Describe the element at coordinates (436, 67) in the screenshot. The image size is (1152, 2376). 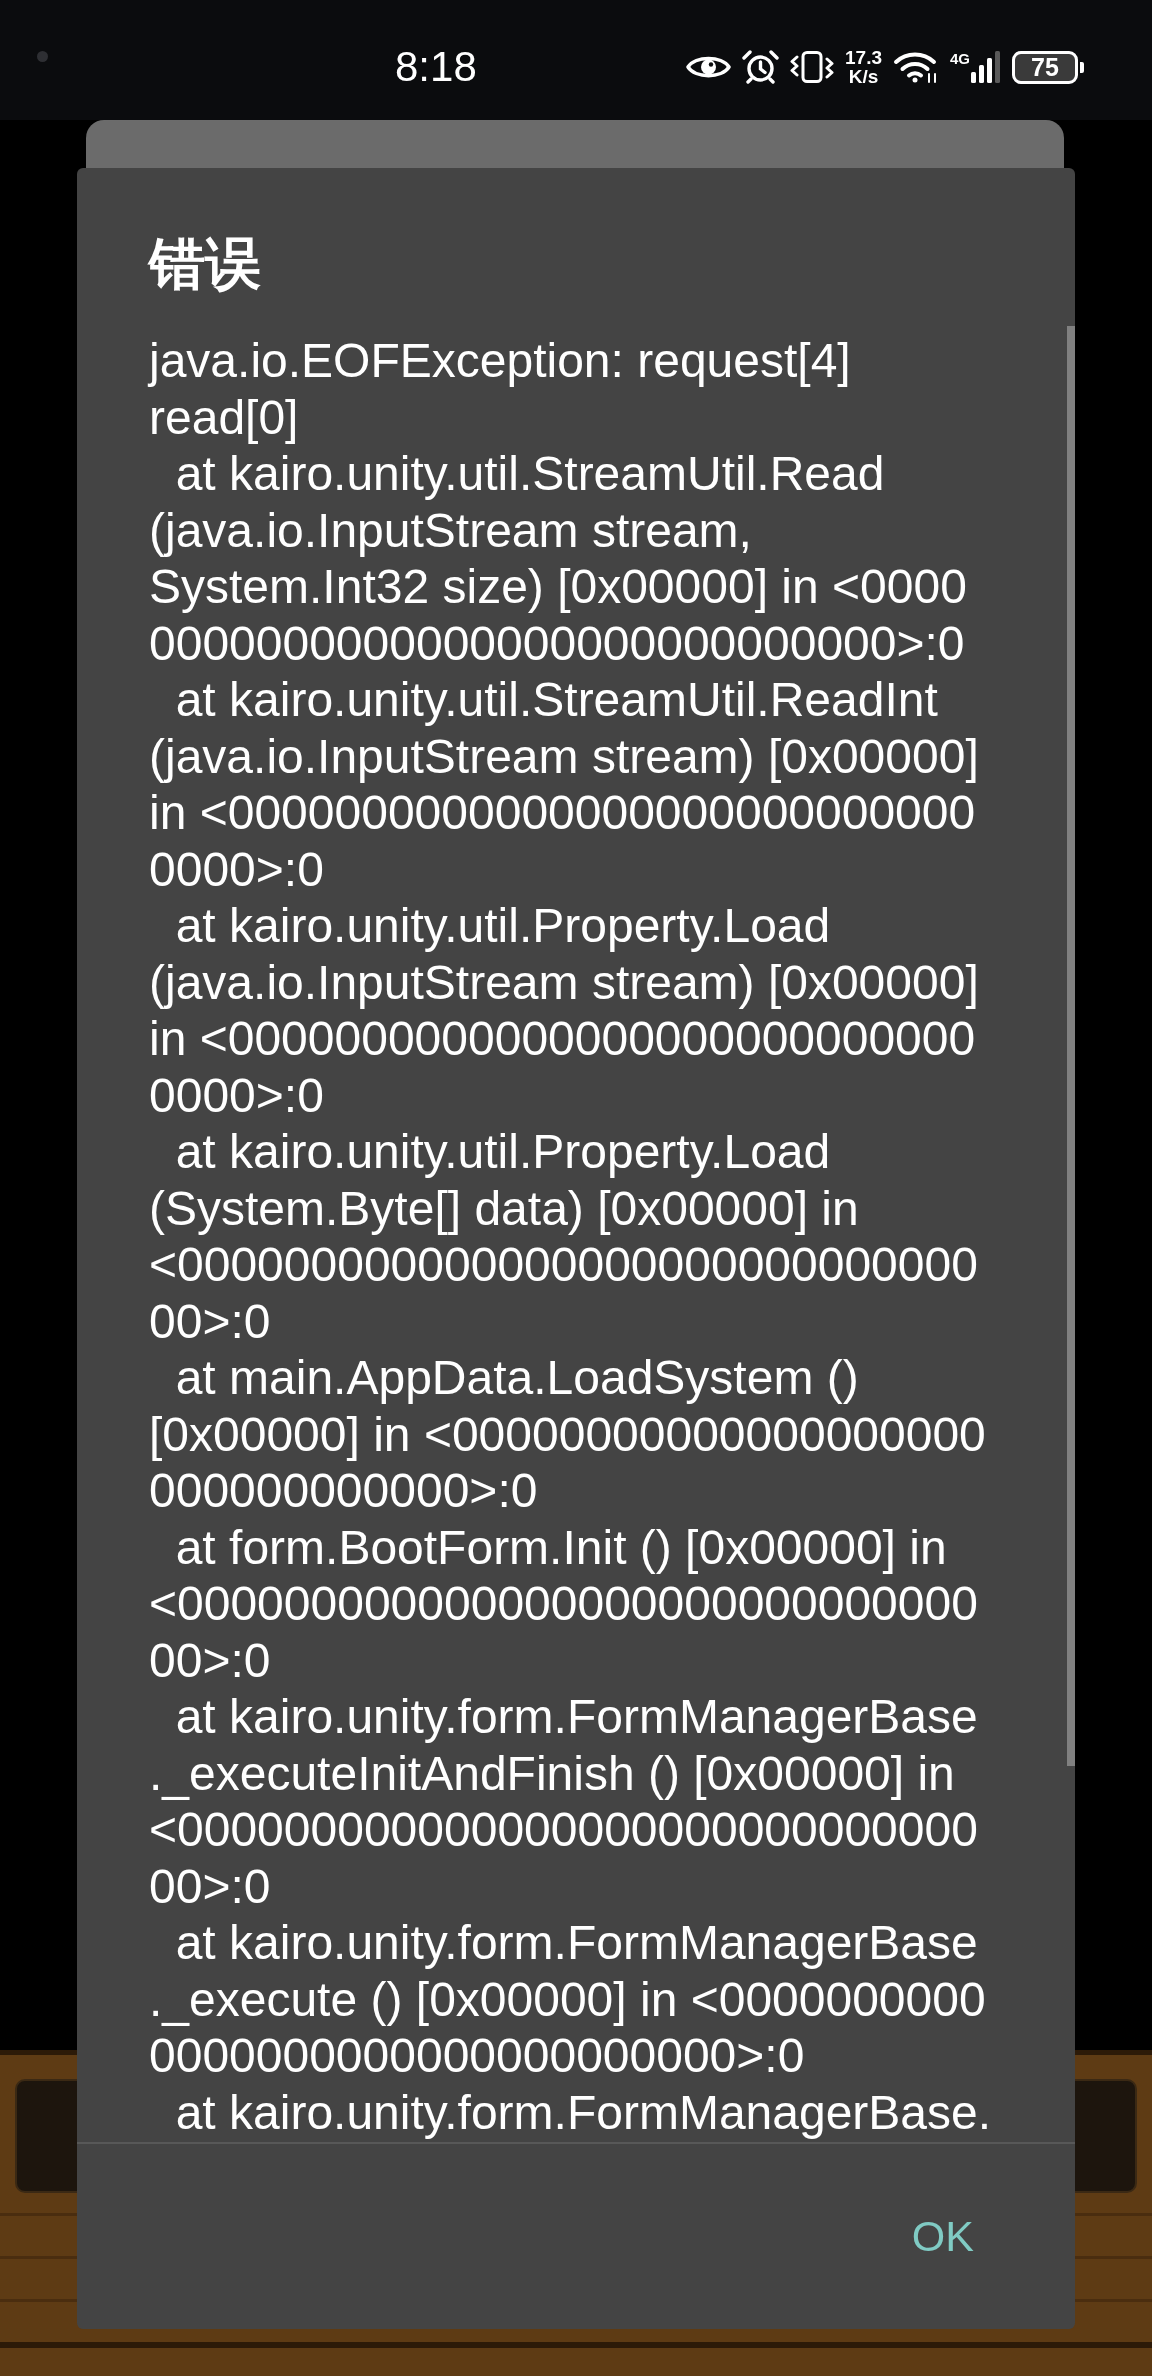
I see `clock-time: 8:18` at that location.